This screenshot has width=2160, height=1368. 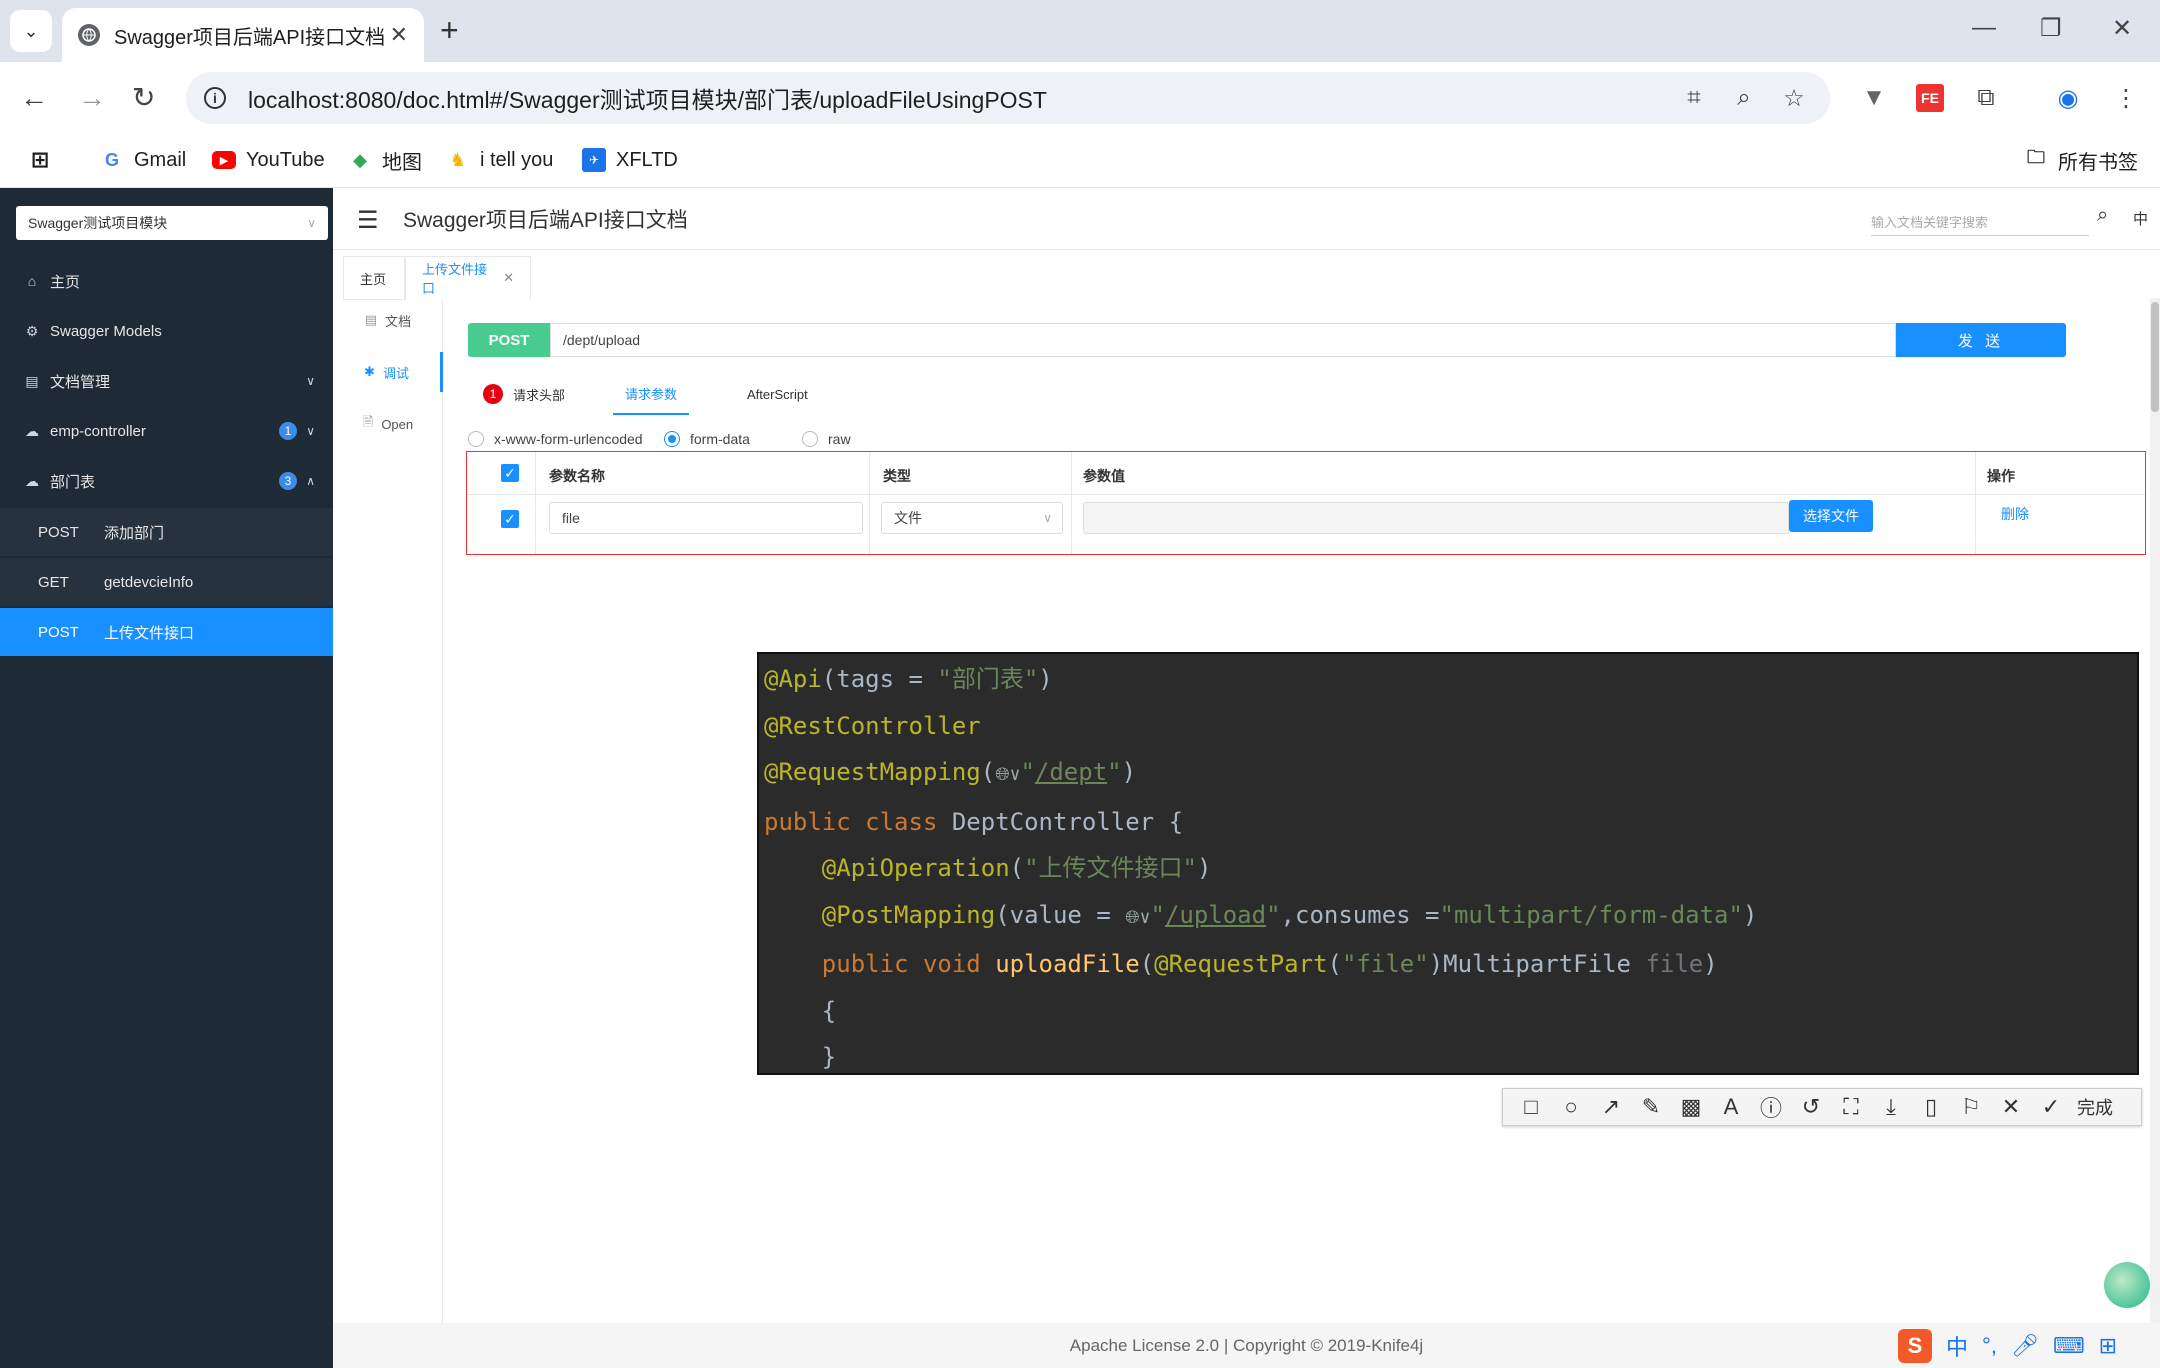 I want to click on param-name-input: file, so click(x=706, y=518).